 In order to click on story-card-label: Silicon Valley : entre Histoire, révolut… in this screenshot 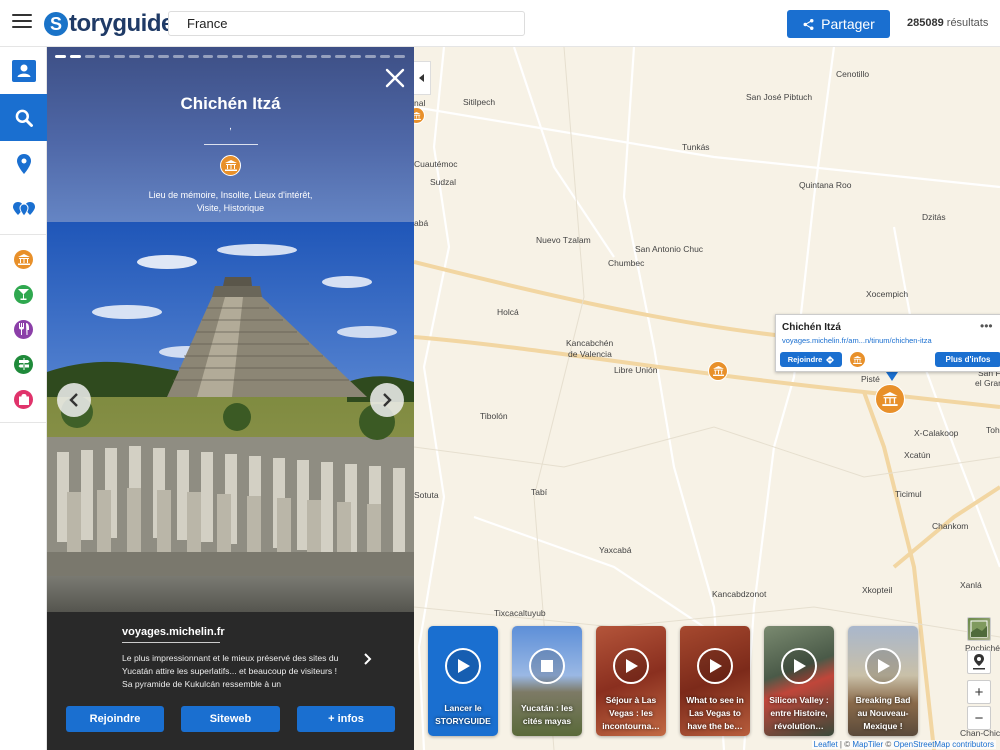, I will do `click(799, 713)`.